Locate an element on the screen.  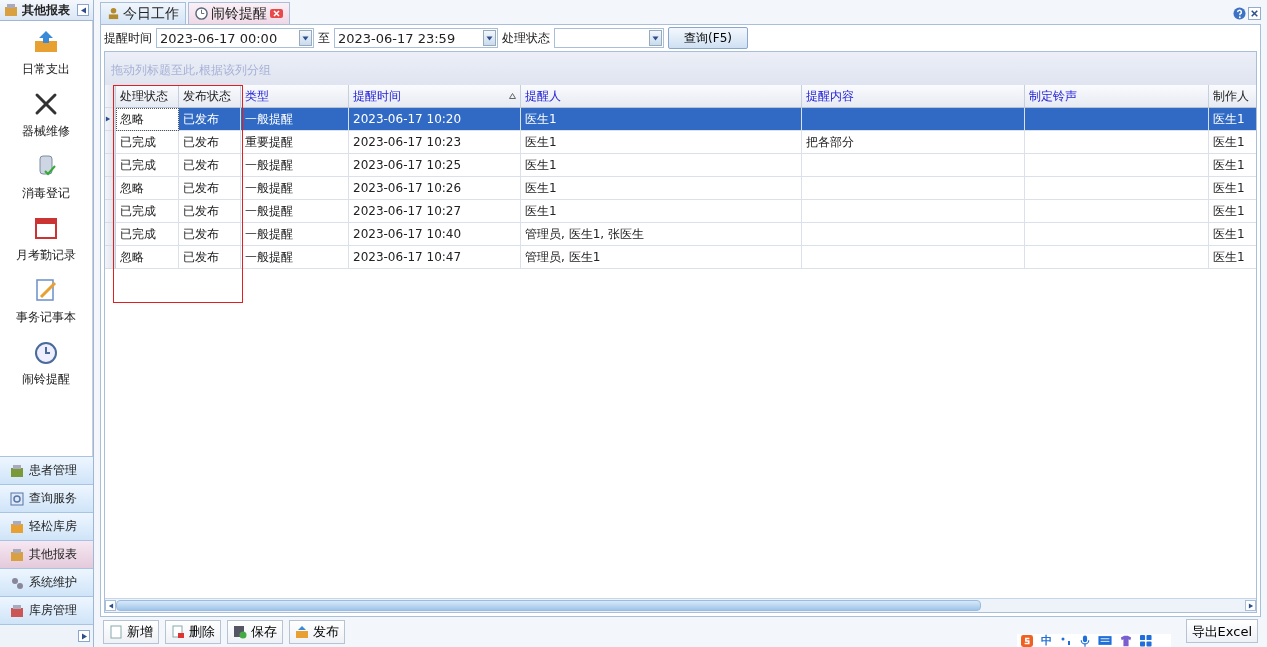
sidebar-item: 消毒登记 is located at coordinates (46, 193).